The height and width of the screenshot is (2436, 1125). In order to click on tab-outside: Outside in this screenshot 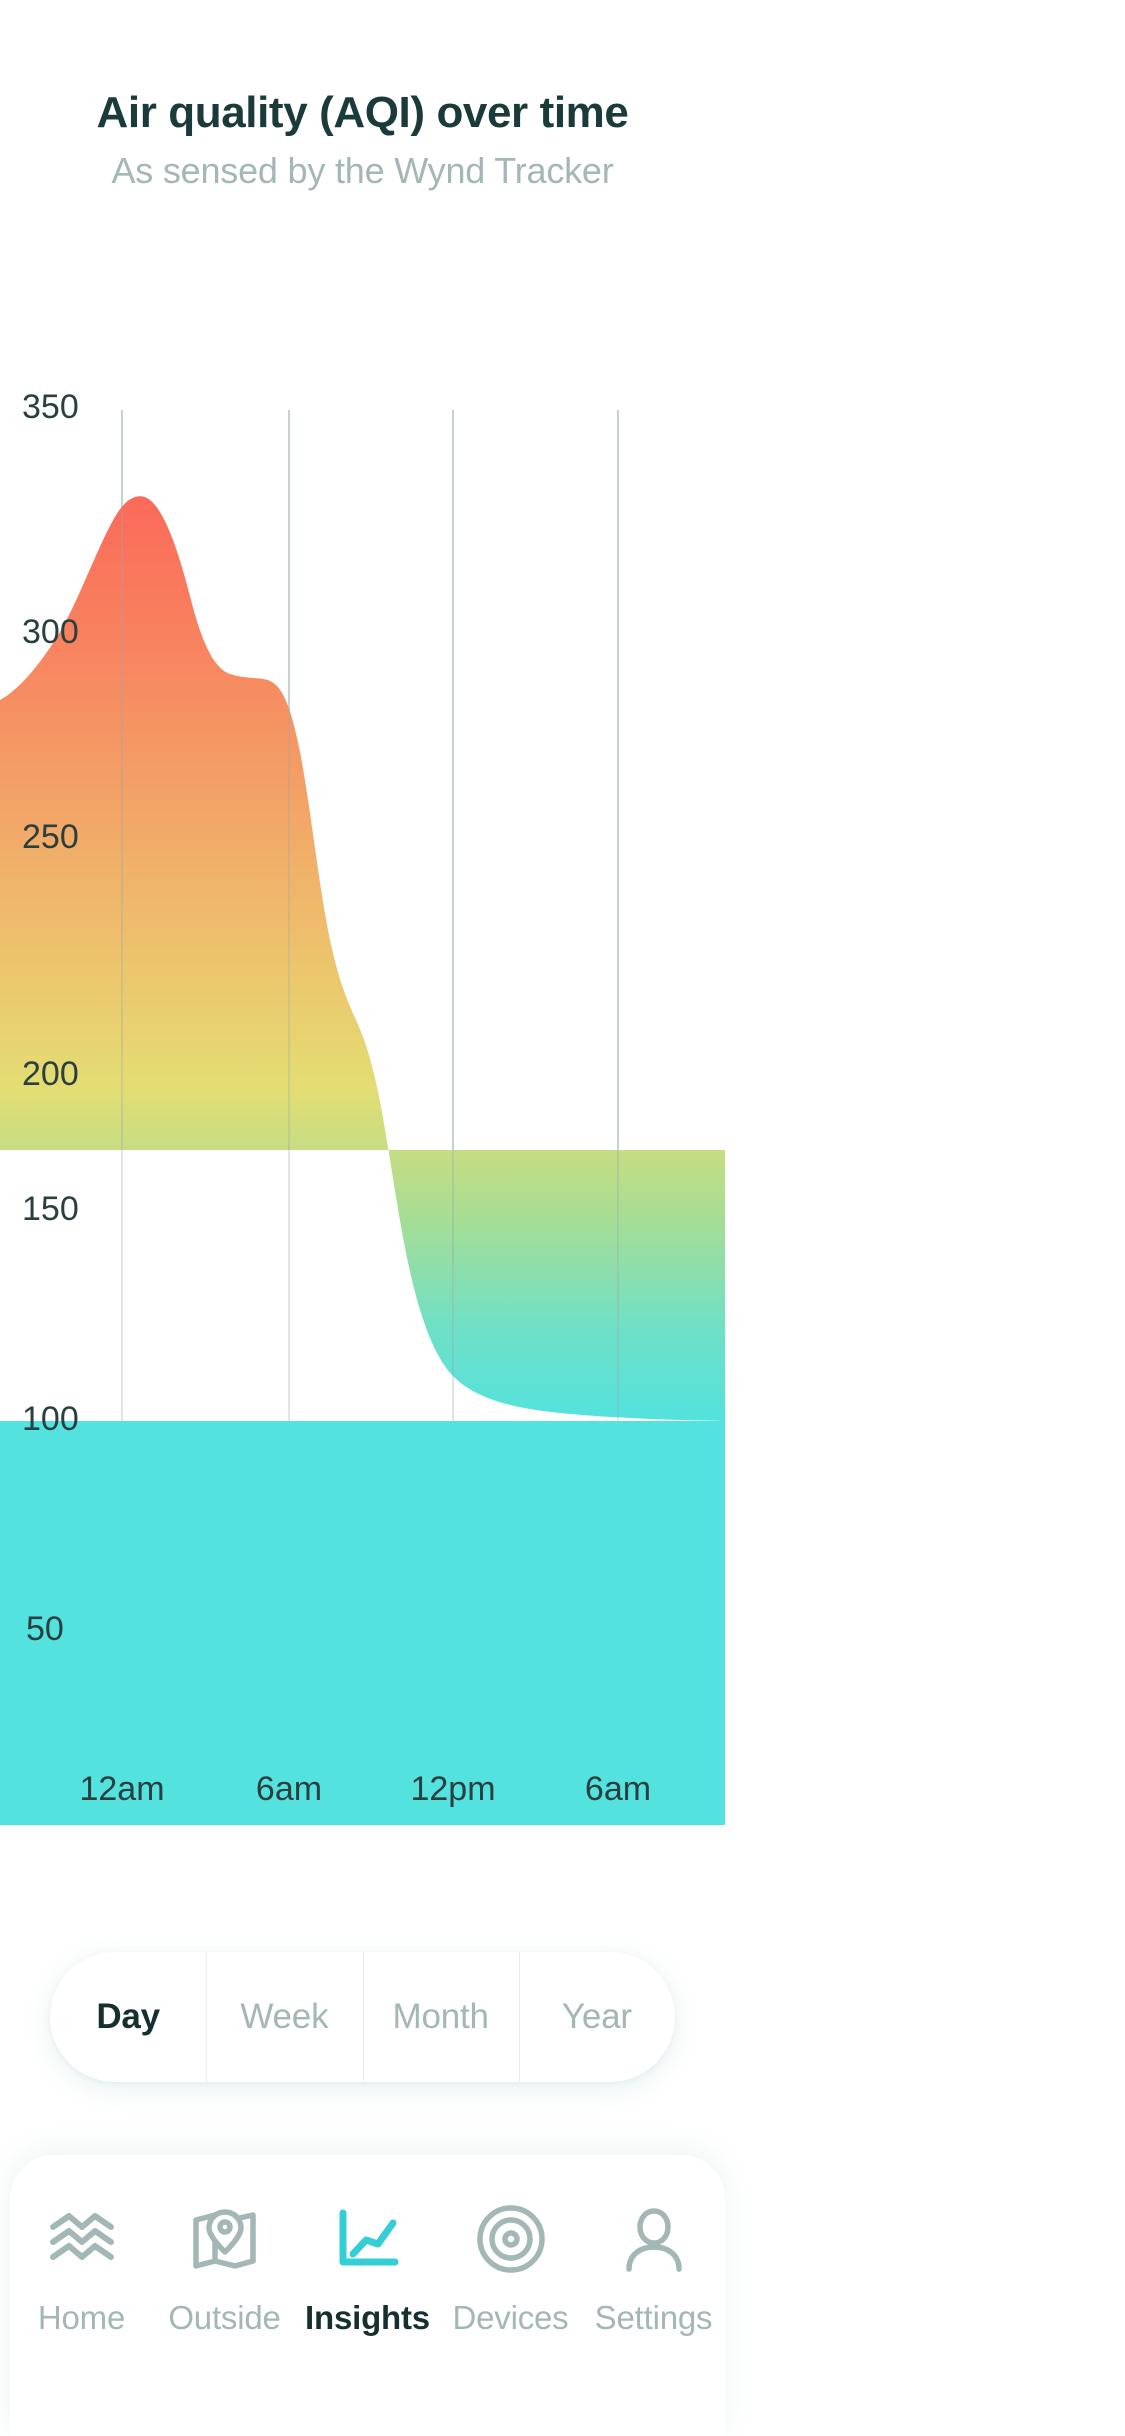, I will do `click(224, 2270)`.